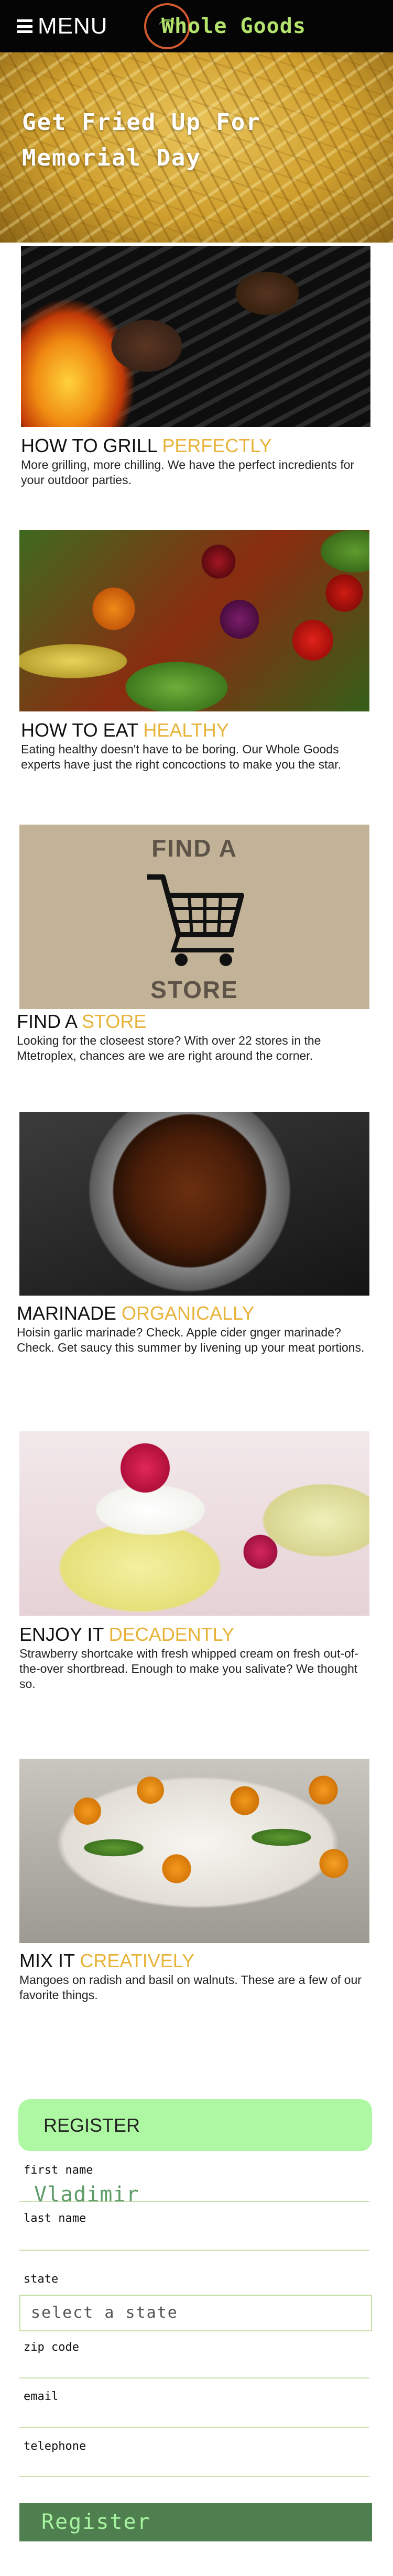 This screenshot has height=2576, width=393. I want to click on hero-title: Get Fried Up For Memorial Day, so click(141, 140).